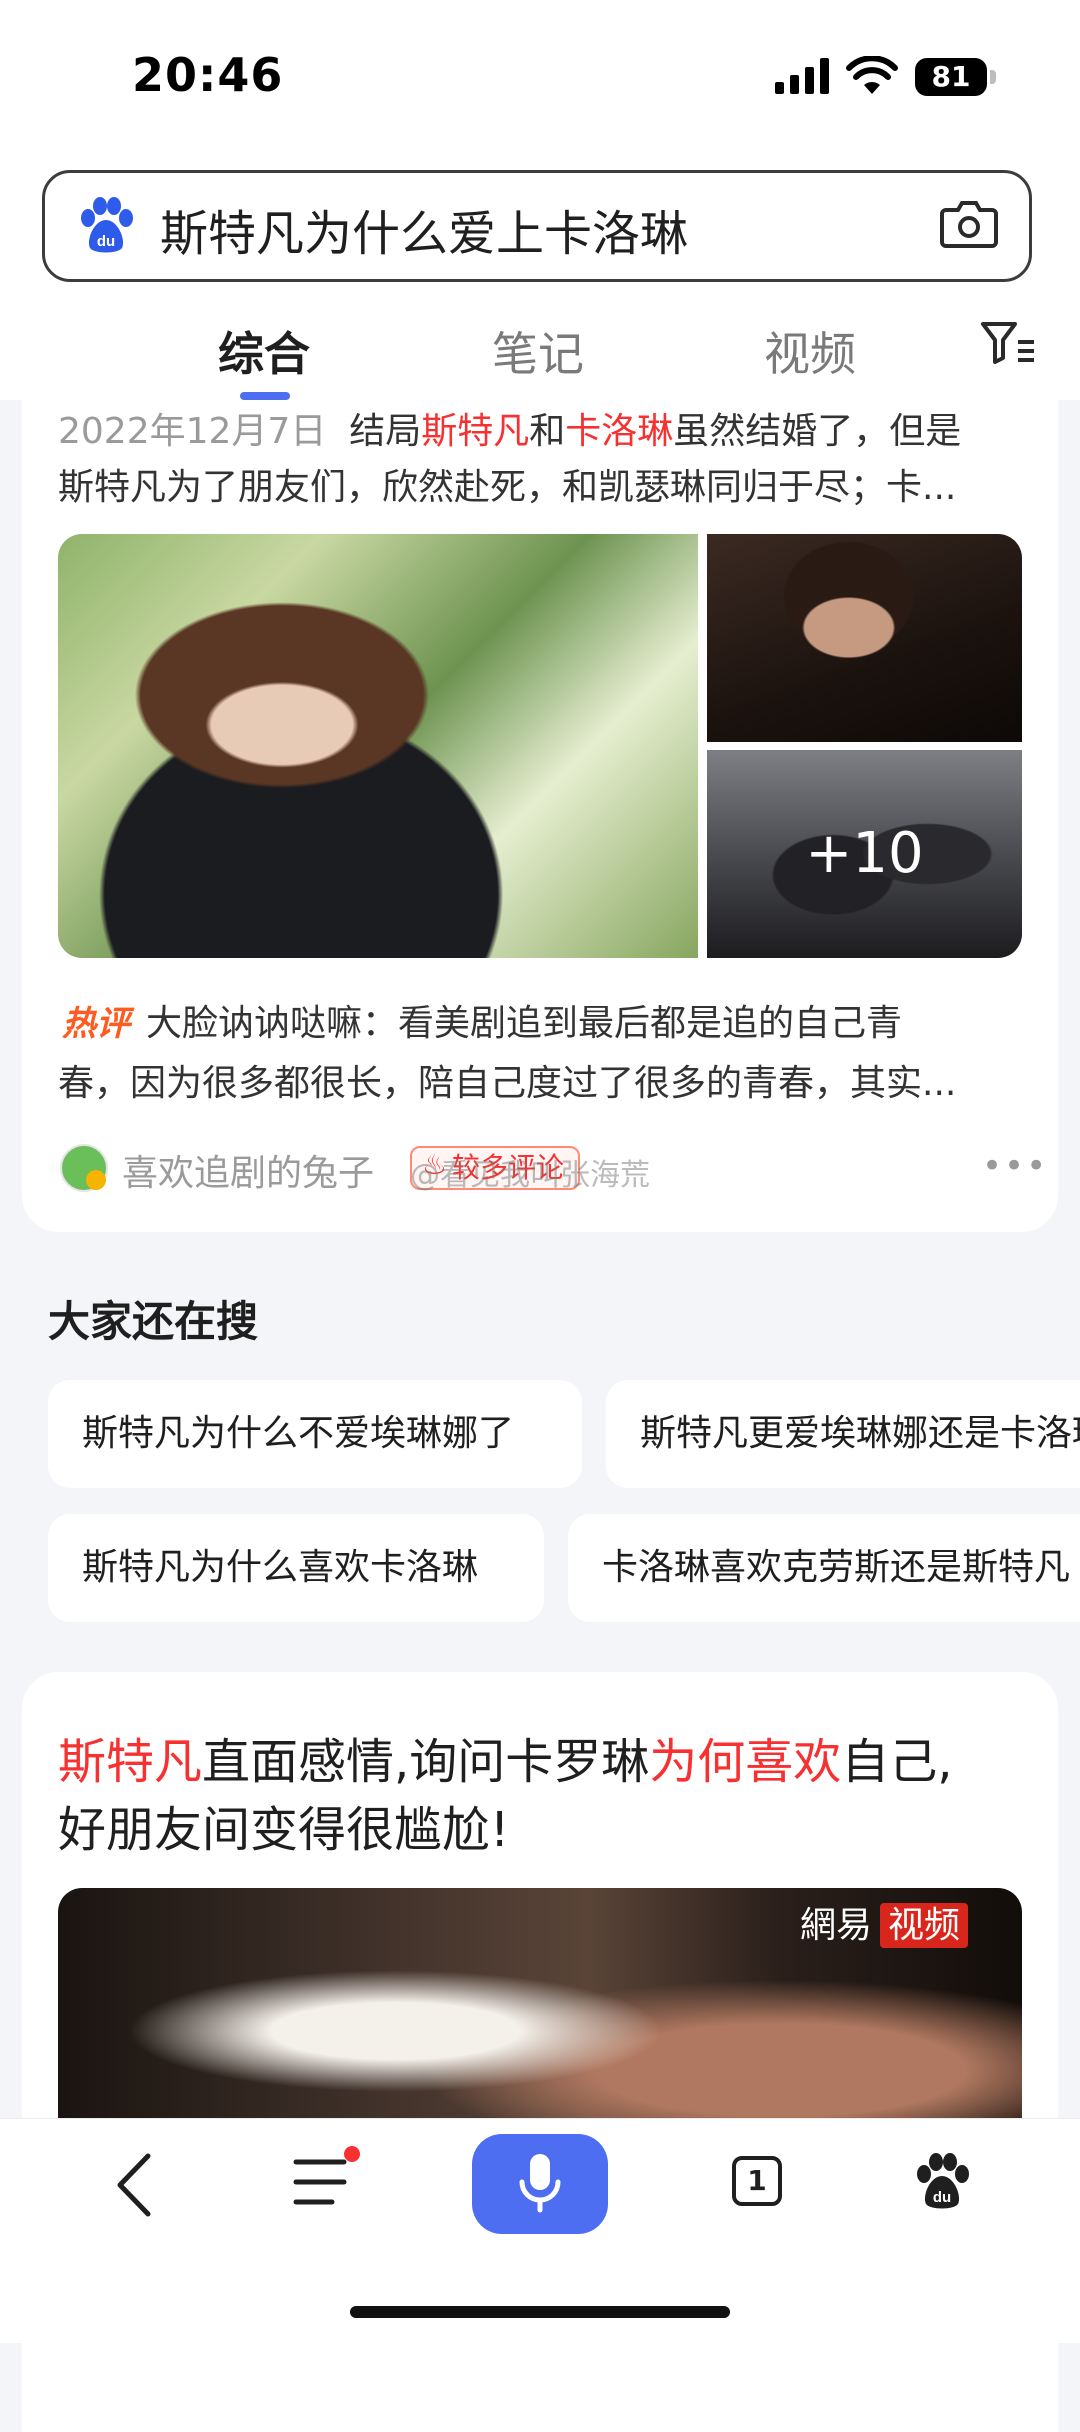  Describe the element at coordinates (864, 854) in the screenshot. I see `more-images-count: +10` at that location.